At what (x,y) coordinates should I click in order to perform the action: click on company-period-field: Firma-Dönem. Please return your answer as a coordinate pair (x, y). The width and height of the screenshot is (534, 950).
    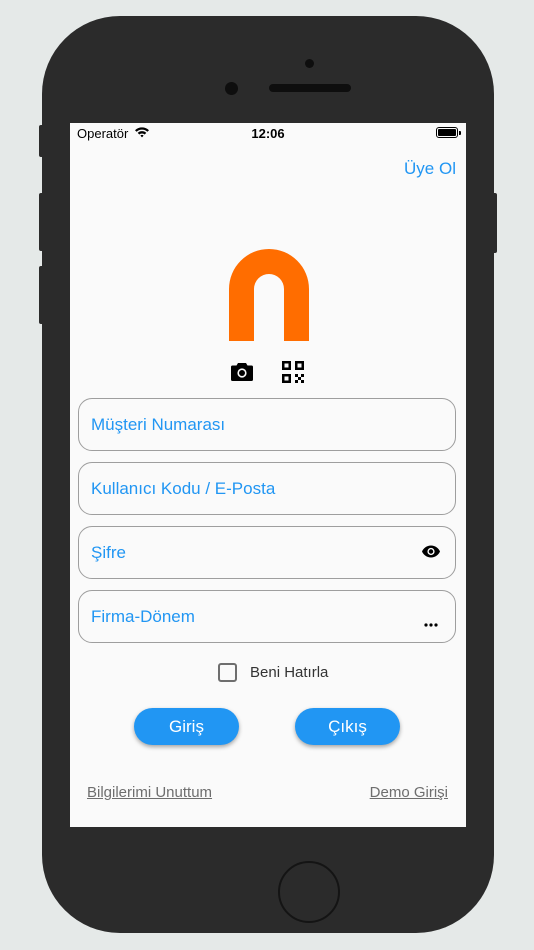
    Looking at the image, I should click on (267, 616).